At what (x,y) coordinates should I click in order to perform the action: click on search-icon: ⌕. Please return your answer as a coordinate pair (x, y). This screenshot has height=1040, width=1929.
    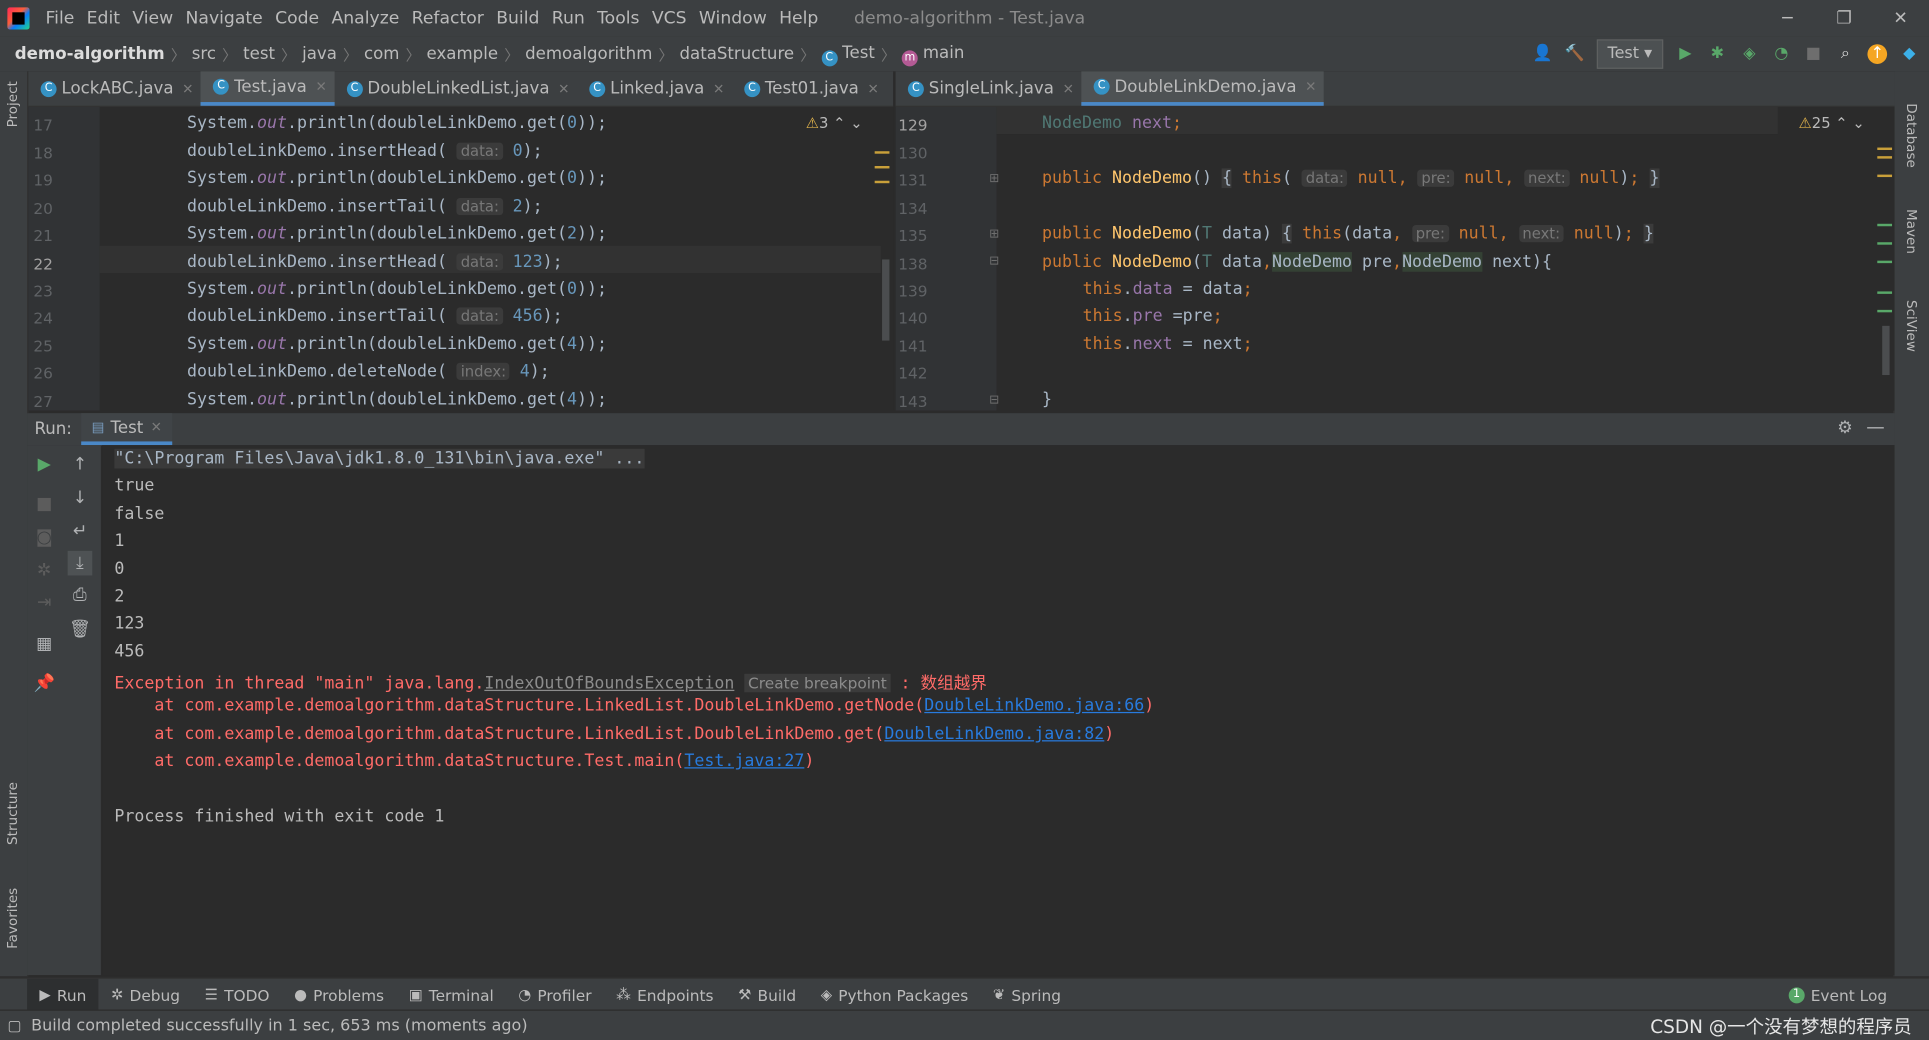
    Looking at the image, I should click on (1845, 54).